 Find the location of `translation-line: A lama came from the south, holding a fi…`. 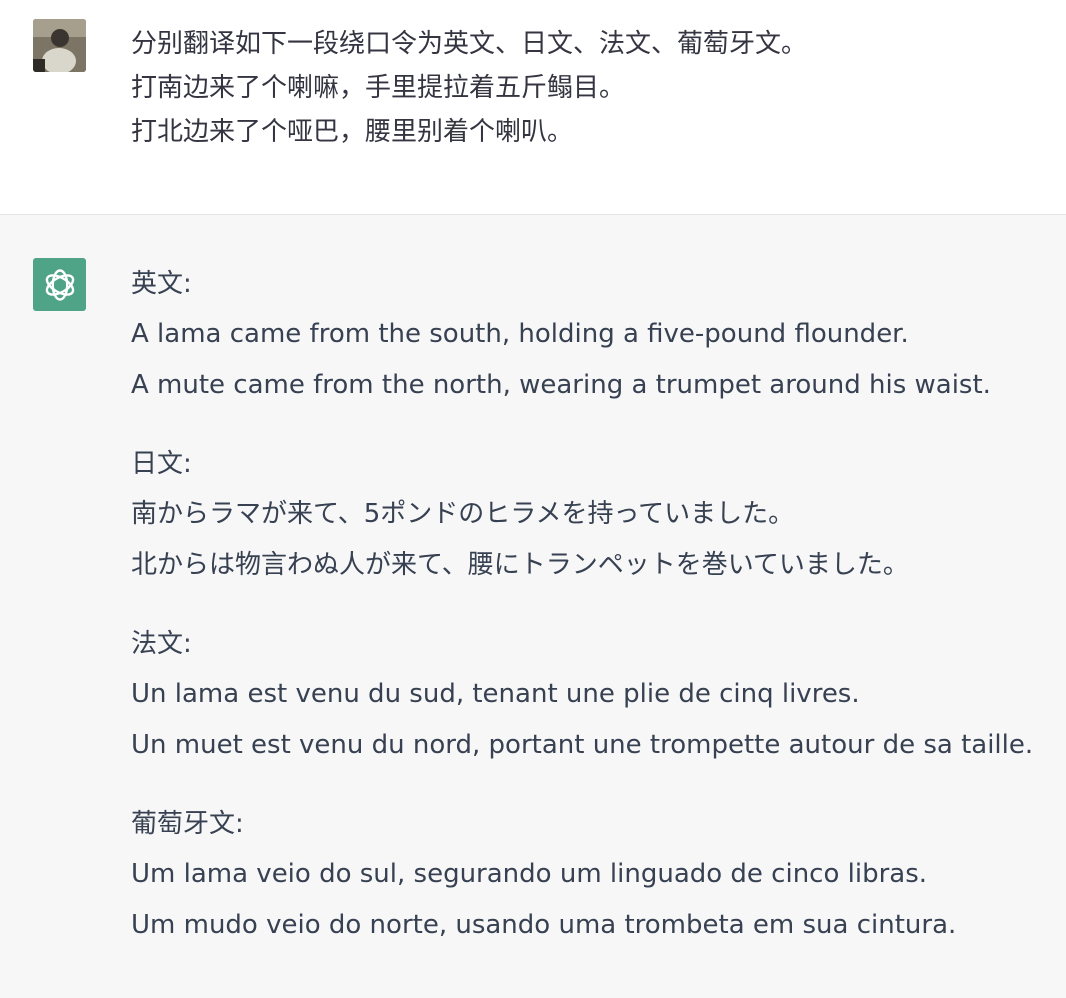

translation-line: A lama came from the south, holding a fi… is located at coordinates (520, 334).